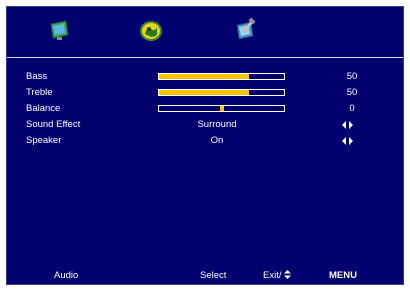  Describe the element at coordinates (205, 141) in the screenshot. I see `setting-speaker: Speaker On` at that location.